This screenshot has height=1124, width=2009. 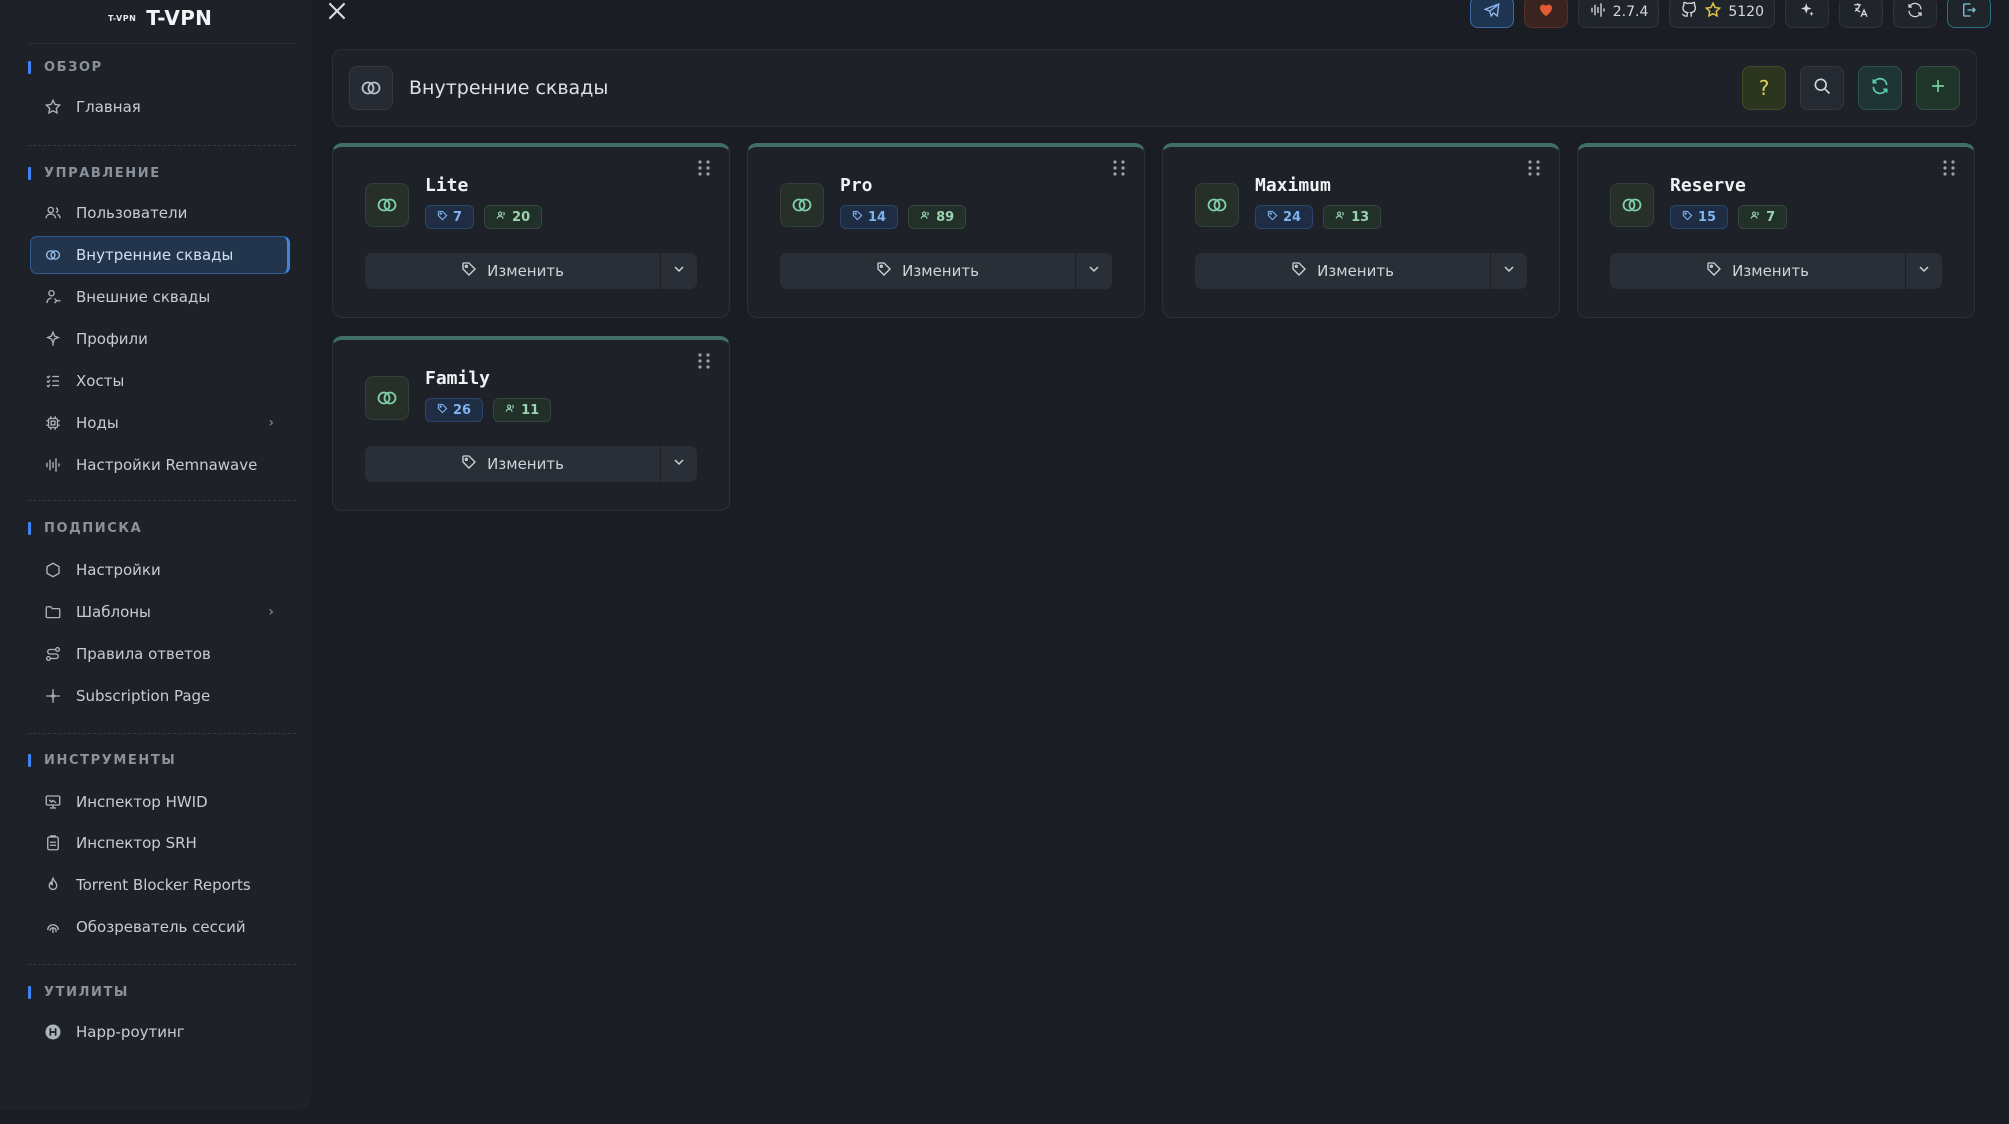 What do you see at coordinates (160, 213) in the screenshot?
I see `sidebar-item-users: Пользователи` at bounding box center [160, 213].